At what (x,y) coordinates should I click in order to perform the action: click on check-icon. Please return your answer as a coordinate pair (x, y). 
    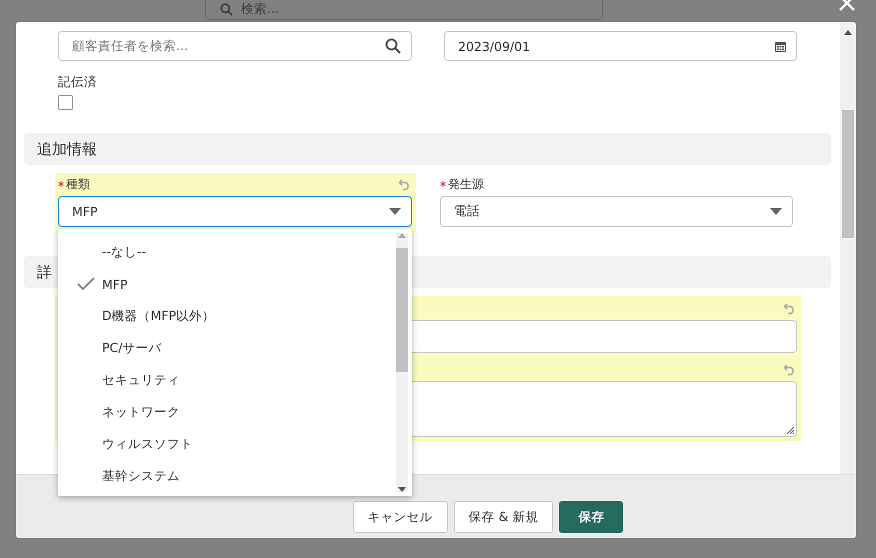
    Looking at the image, I should click on (86, 284).